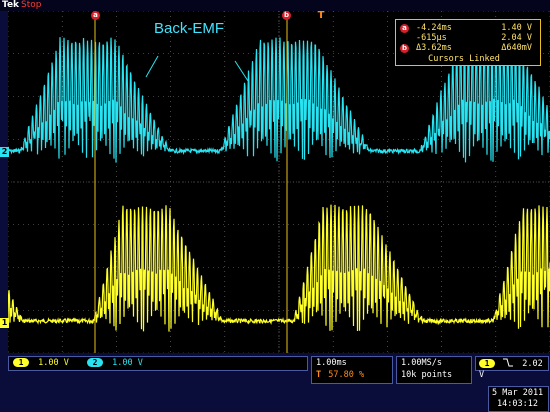 This screenshot has width=550, height=412. I want to click on run-state-label: Stop, so click(31, 5).